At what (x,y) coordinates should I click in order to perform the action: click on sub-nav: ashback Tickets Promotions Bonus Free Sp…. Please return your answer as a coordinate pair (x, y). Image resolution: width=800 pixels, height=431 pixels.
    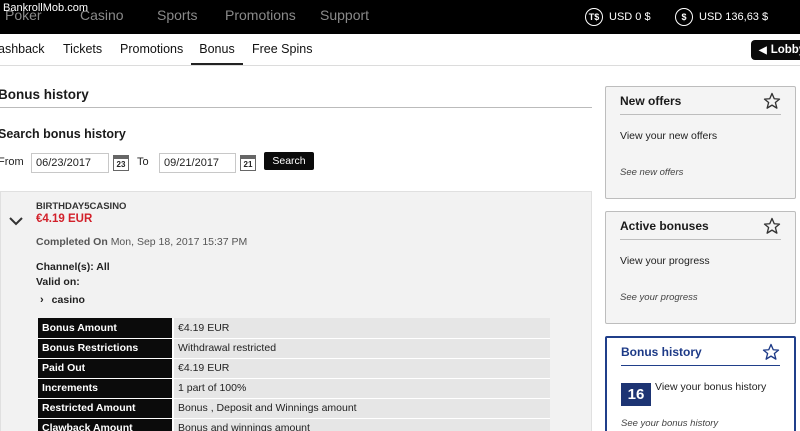
    Looking at the image, I should click on (400, 50).